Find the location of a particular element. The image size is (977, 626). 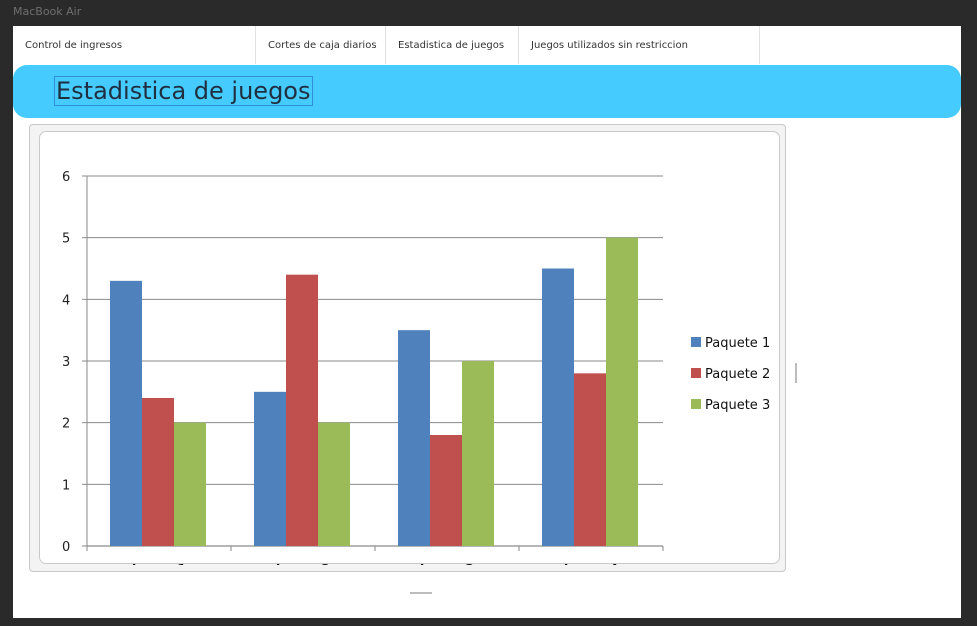

device-label: MacBook Air is located at coordinates (47, 11).